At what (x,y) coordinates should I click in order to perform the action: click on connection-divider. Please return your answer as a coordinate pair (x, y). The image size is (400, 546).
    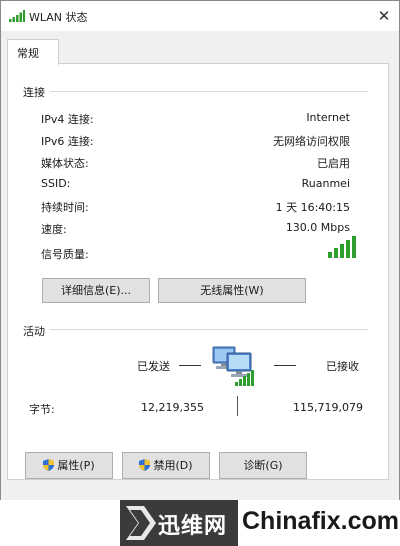
    Looking at the image, I should click on (209, 91).